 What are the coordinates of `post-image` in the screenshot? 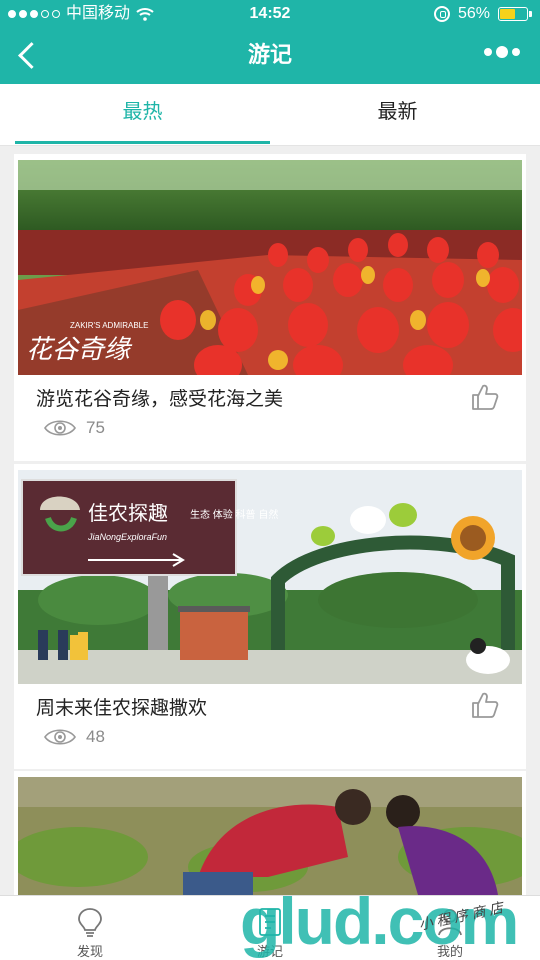 It's located at (270, 836).